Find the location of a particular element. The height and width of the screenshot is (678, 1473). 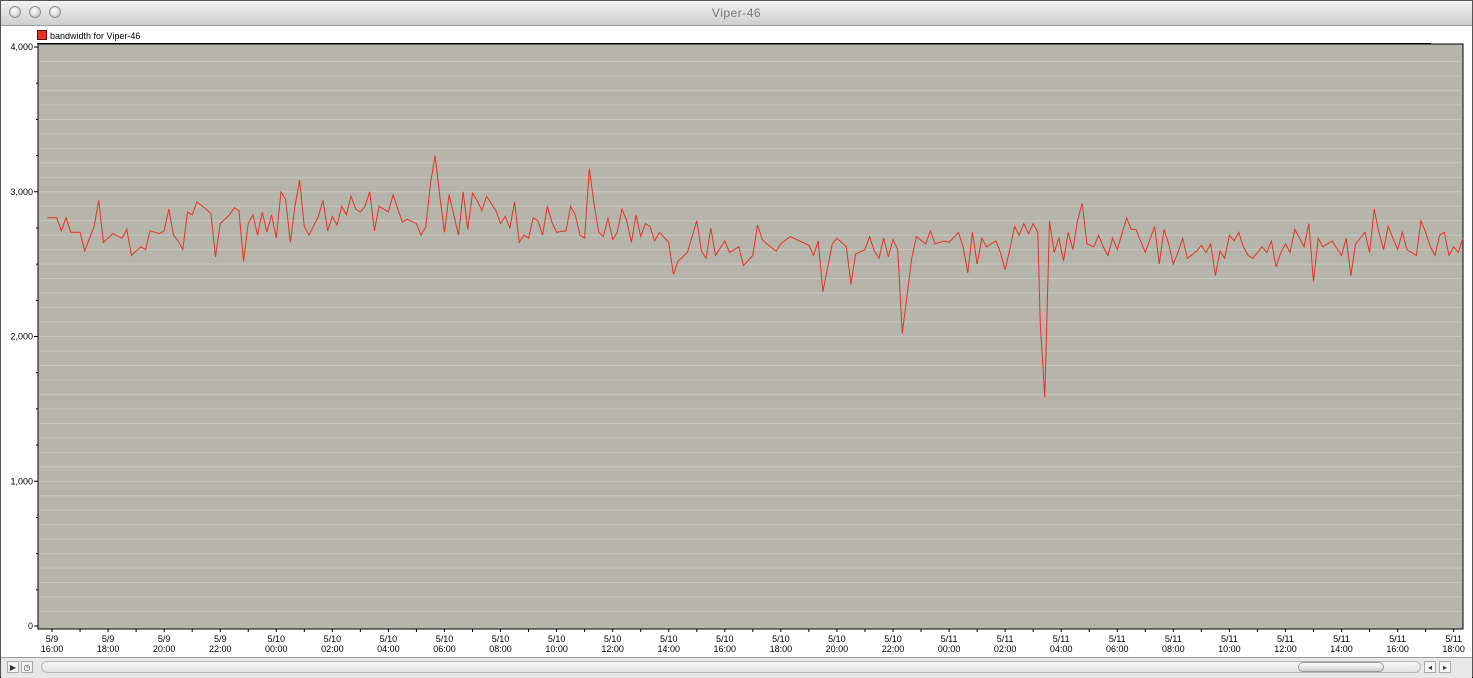

scrollbar-thumb is located at coordinates (1341, 667).